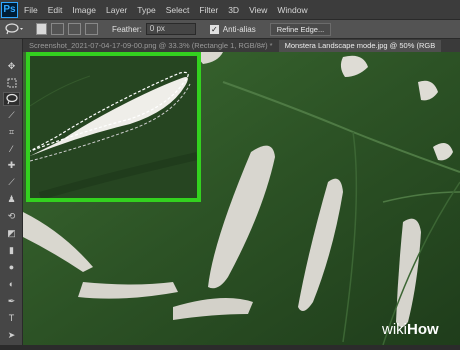 This screenshot has height=350, width=460. What do you see at coordinates (292, 10) in the screenshot?
I see `menu-window: Window` at bounding box center [292, 10].